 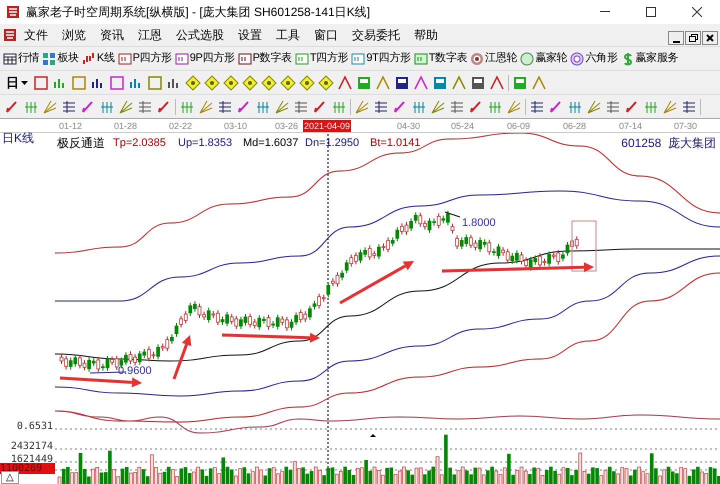 I want to click on target-icon, so click(x=477, y=59).